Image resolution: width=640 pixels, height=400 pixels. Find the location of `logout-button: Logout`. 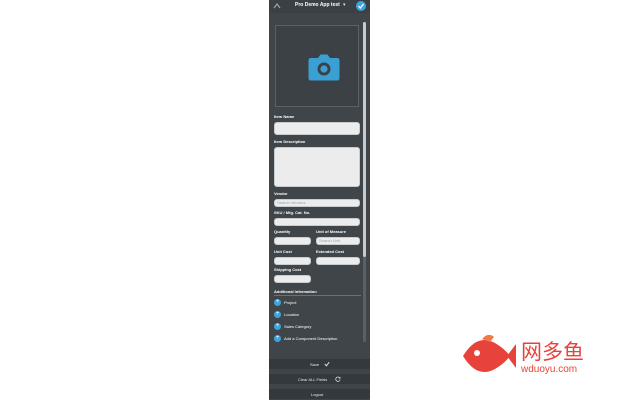

logout-button: Logout is located at coordinates (319, 394).